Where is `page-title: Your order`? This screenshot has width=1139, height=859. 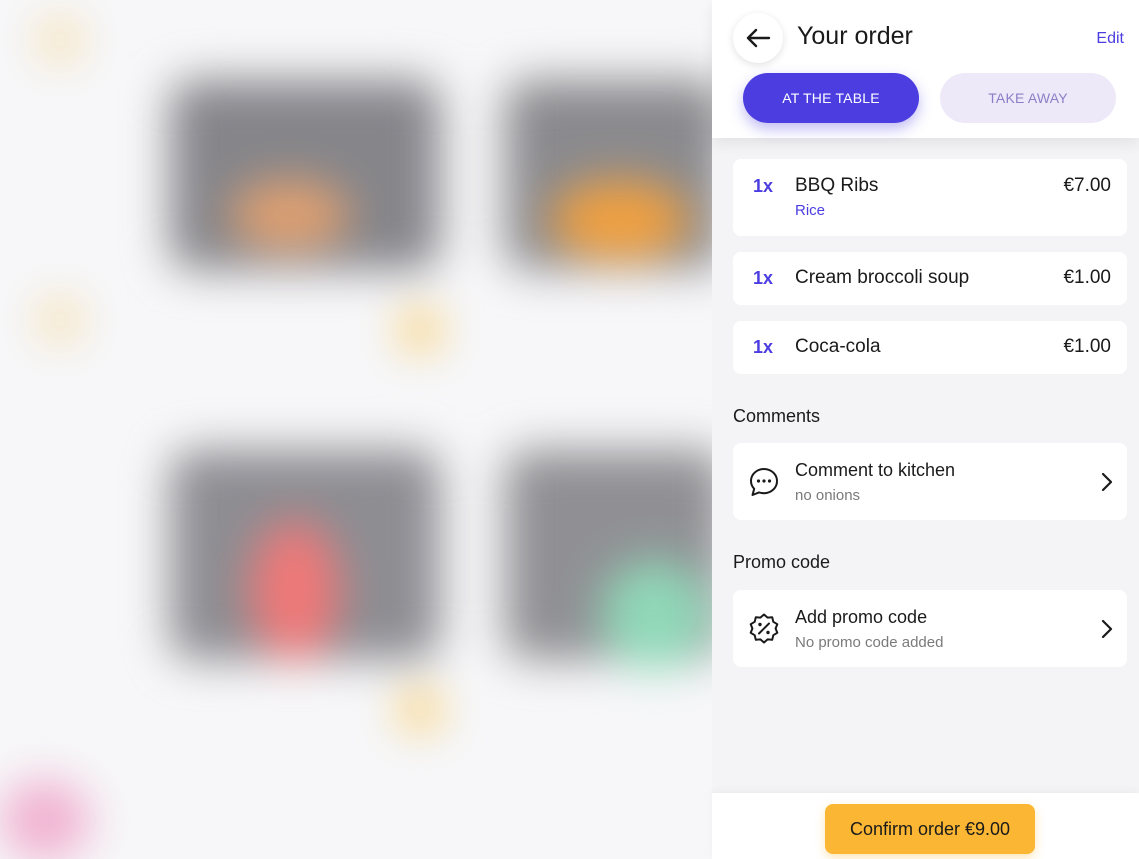
page-title: Your order is located at coordinates (855, 36).